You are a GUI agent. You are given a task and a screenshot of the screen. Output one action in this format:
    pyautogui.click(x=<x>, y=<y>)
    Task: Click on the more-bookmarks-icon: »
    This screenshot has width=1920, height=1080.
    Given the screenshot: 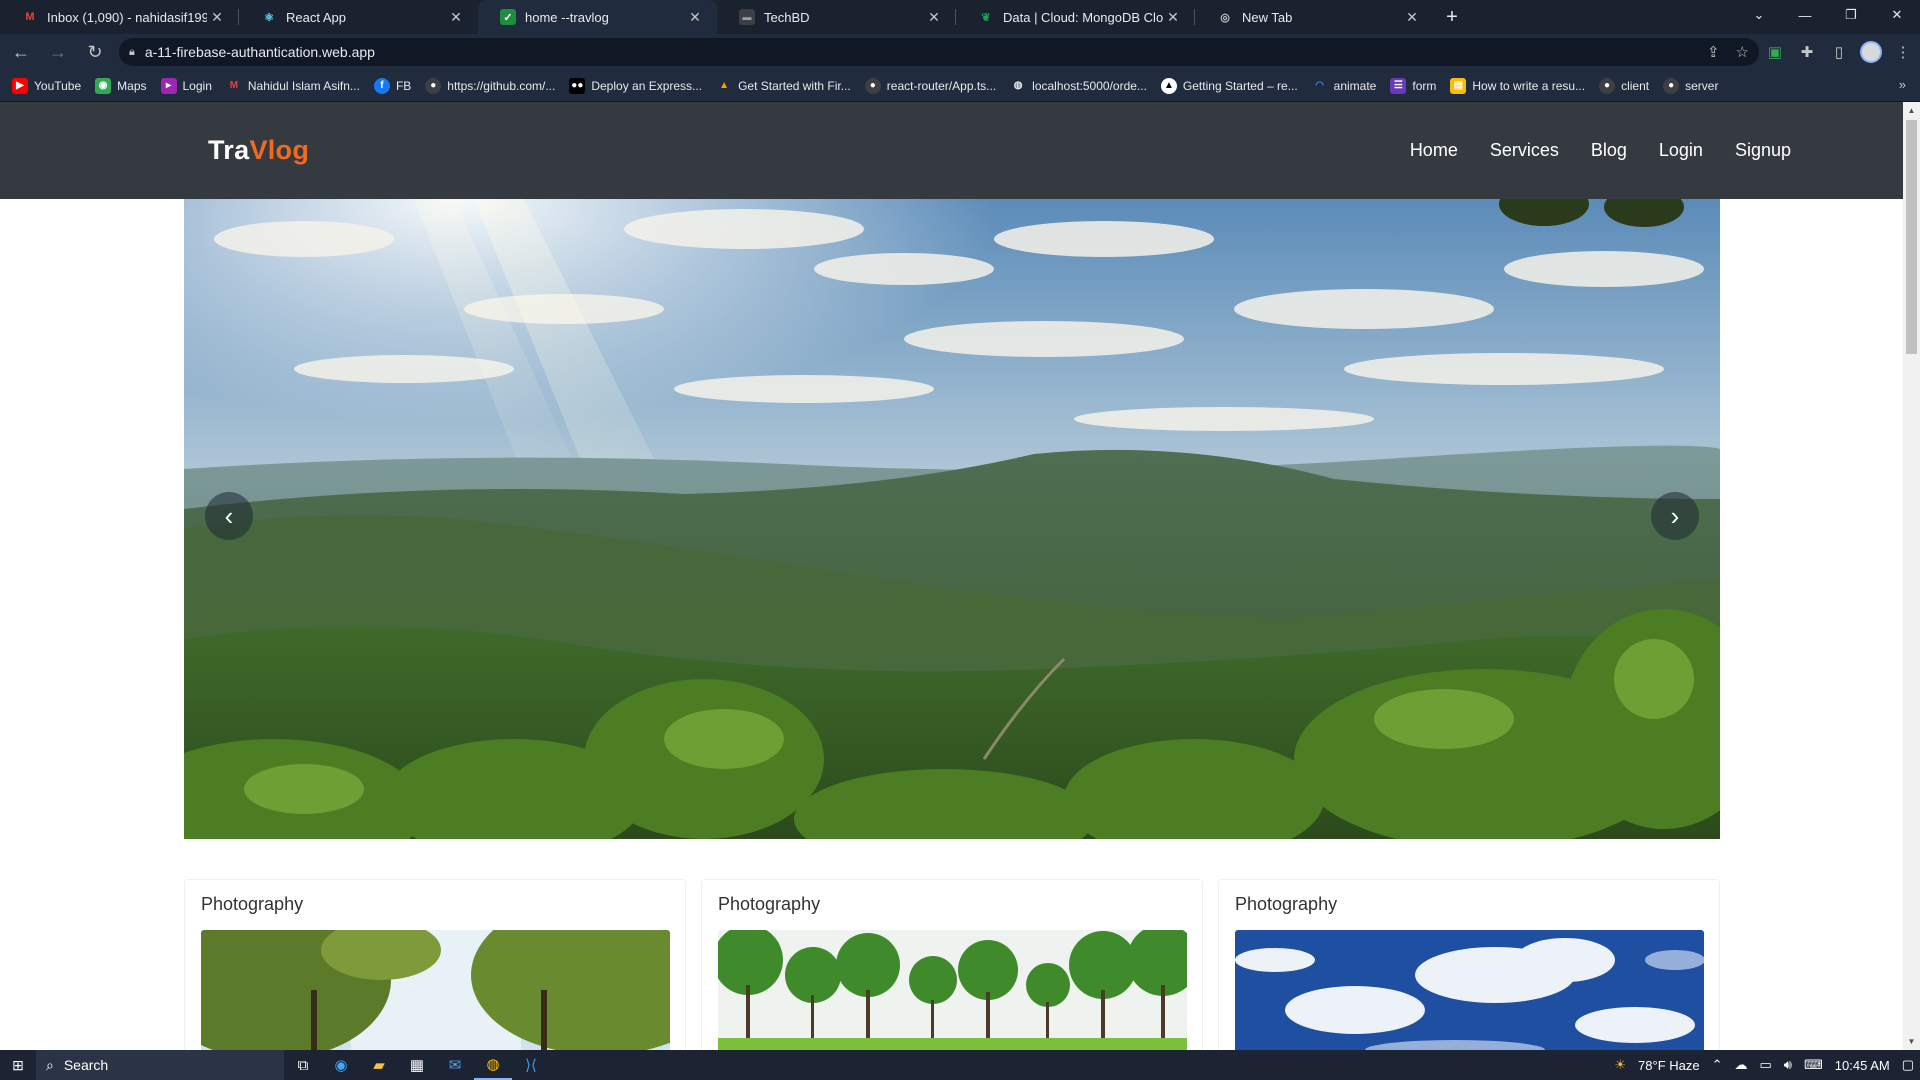 What is the action you would take?
    pyautogui.click(x=1902, y=84)
    